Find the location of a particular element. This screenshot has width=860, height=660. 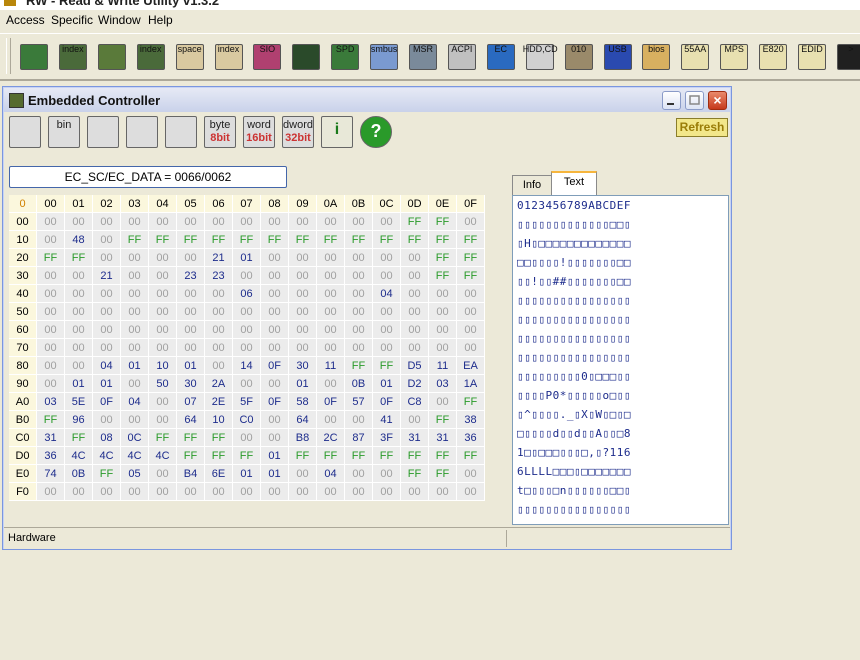

hex-cell: 31 is located at coordinates (50, 437).